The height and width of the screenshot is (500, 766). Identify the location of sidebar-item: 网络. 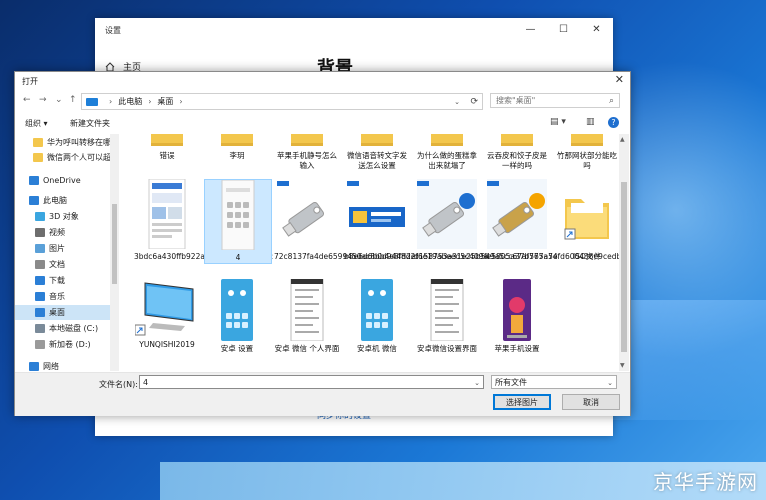
(62, 365).